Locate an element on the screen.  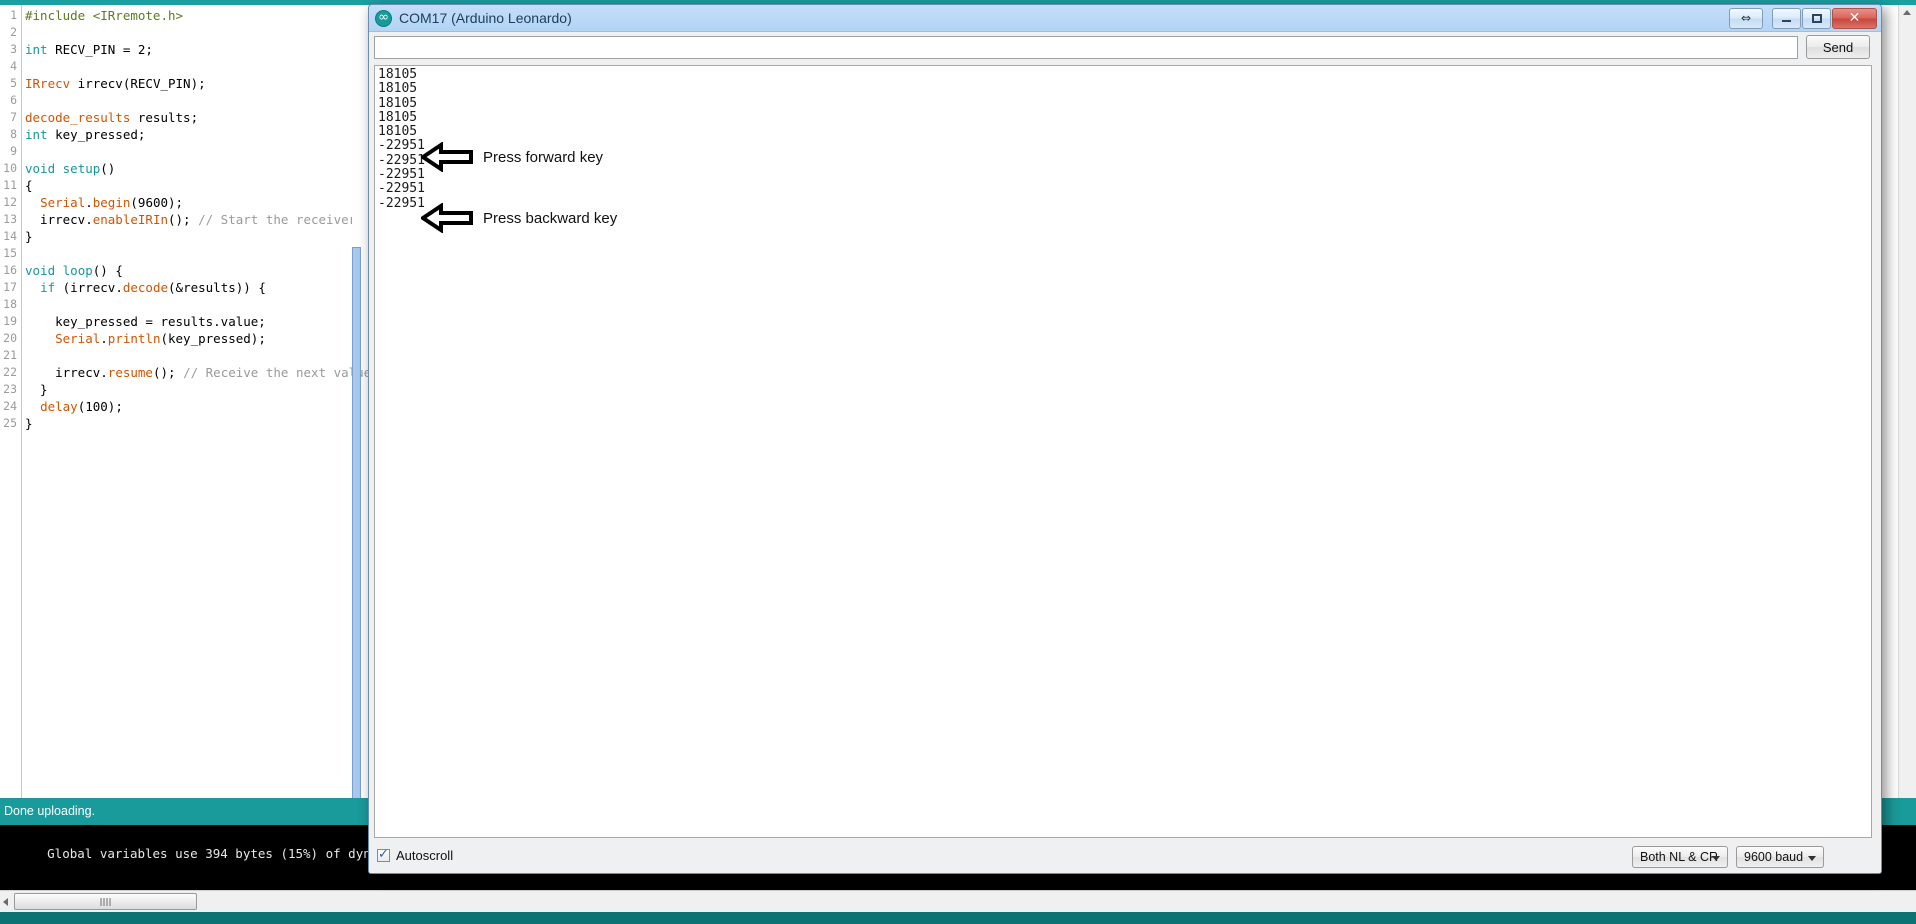
code-line-text: int key_pressed; is located at coordinates (85, 134).